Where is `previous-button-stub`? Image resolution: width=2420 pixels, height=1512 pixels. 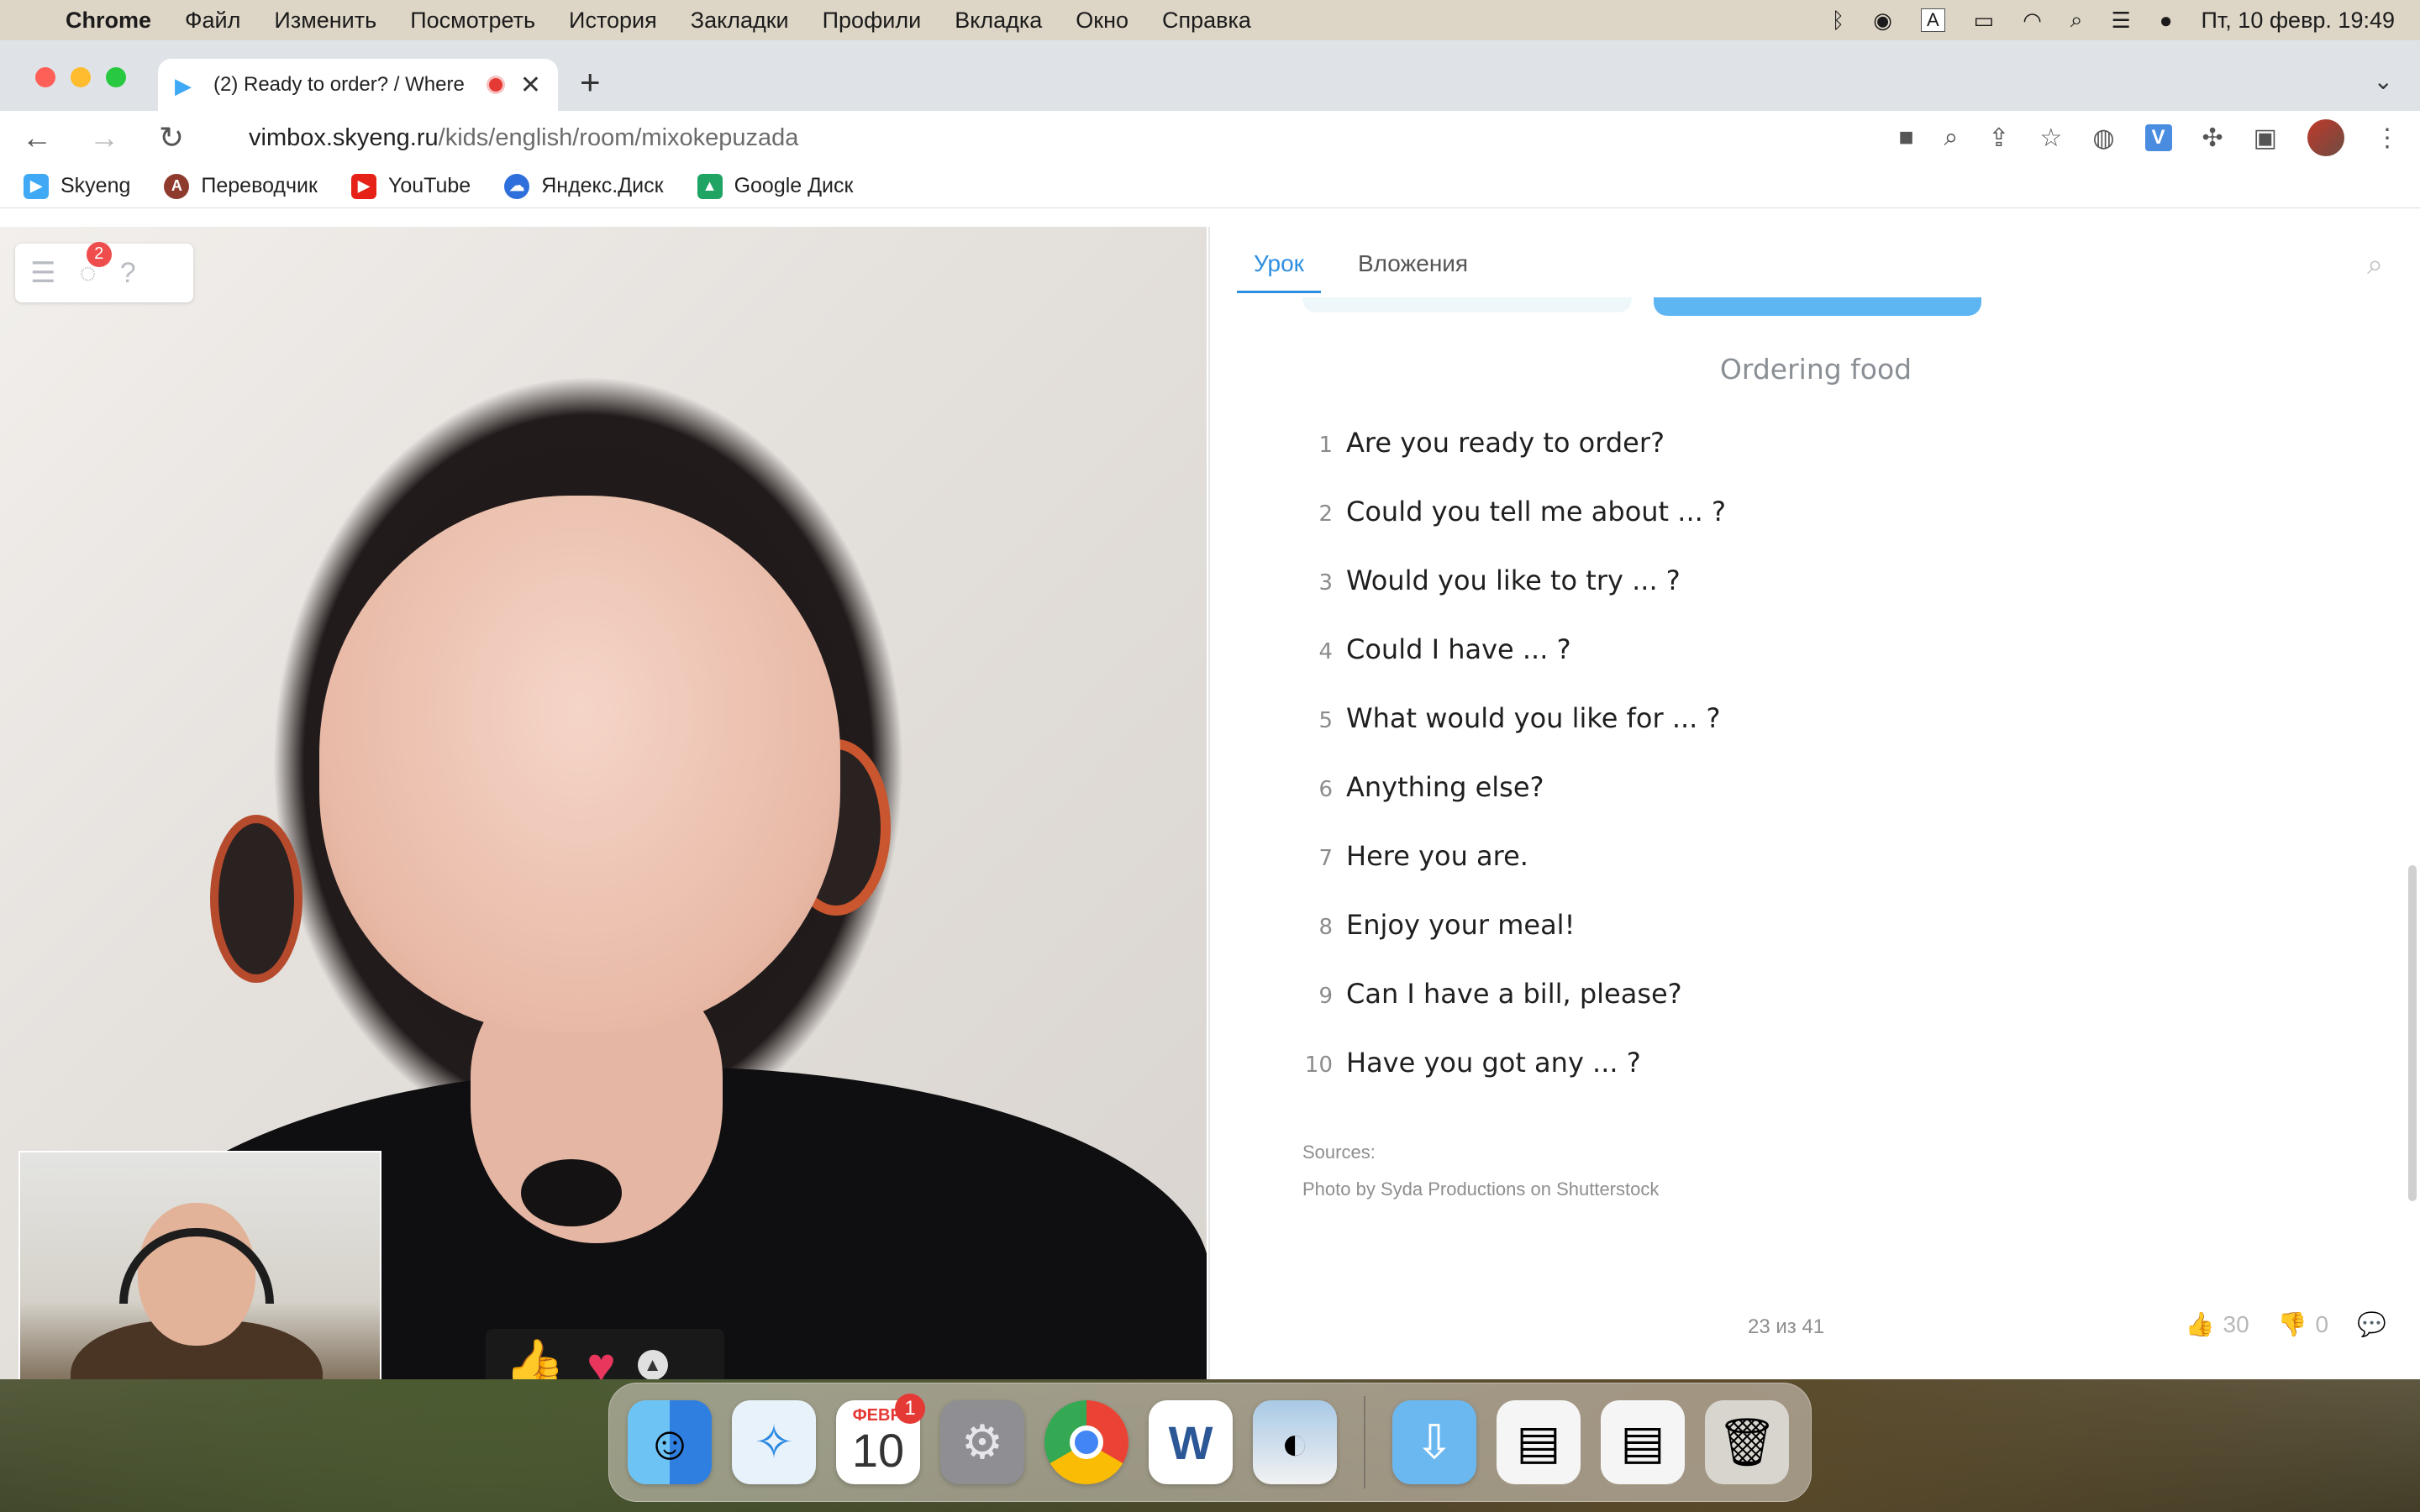
previous-button-stub is located at coordinates (1817, 306).